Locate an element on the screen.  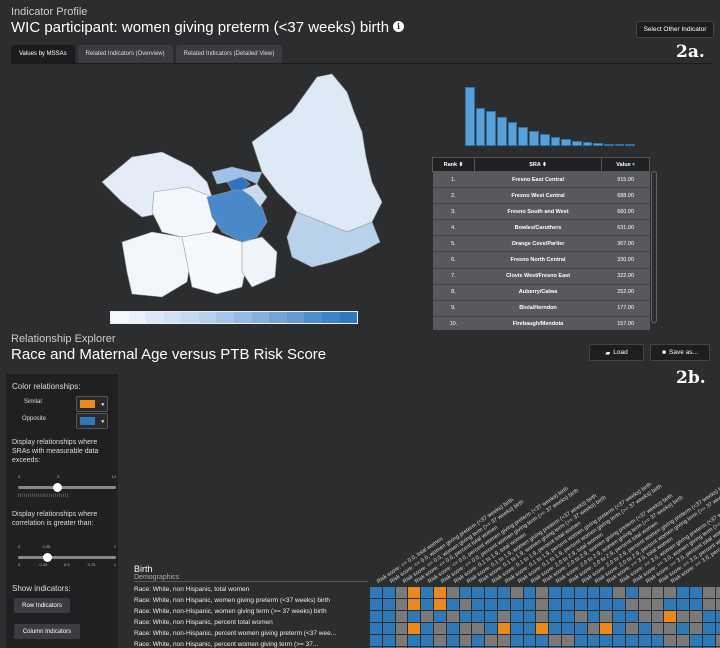
load-button: ▰ Load is located at coordinates (616, 352).